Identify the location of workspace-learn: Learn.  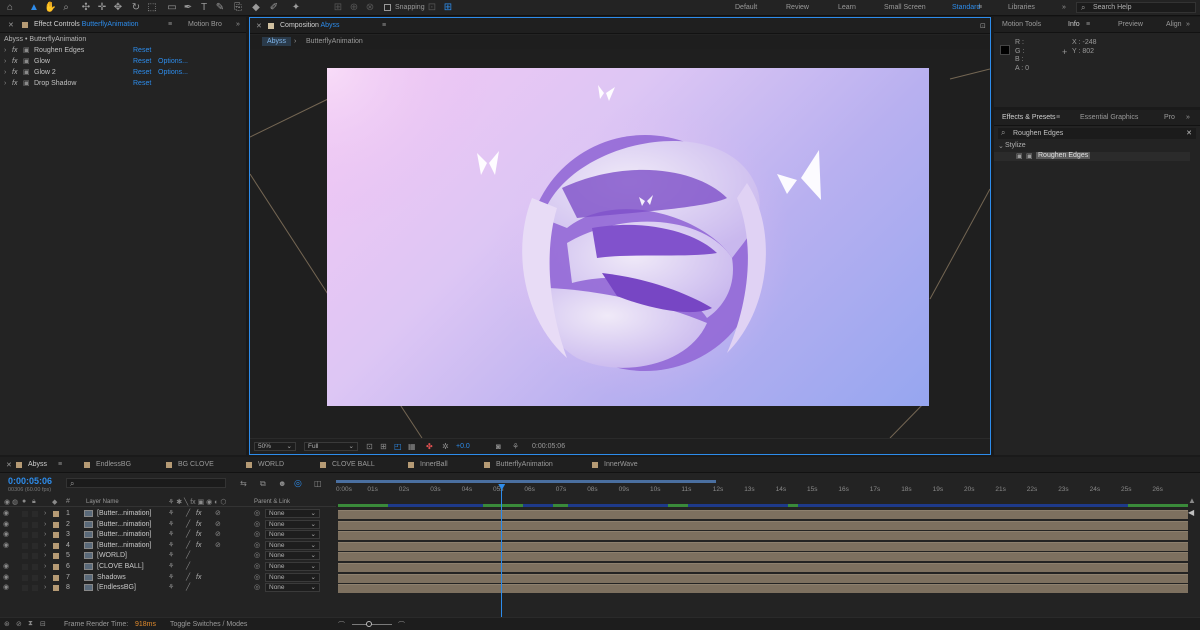
(847, 7).